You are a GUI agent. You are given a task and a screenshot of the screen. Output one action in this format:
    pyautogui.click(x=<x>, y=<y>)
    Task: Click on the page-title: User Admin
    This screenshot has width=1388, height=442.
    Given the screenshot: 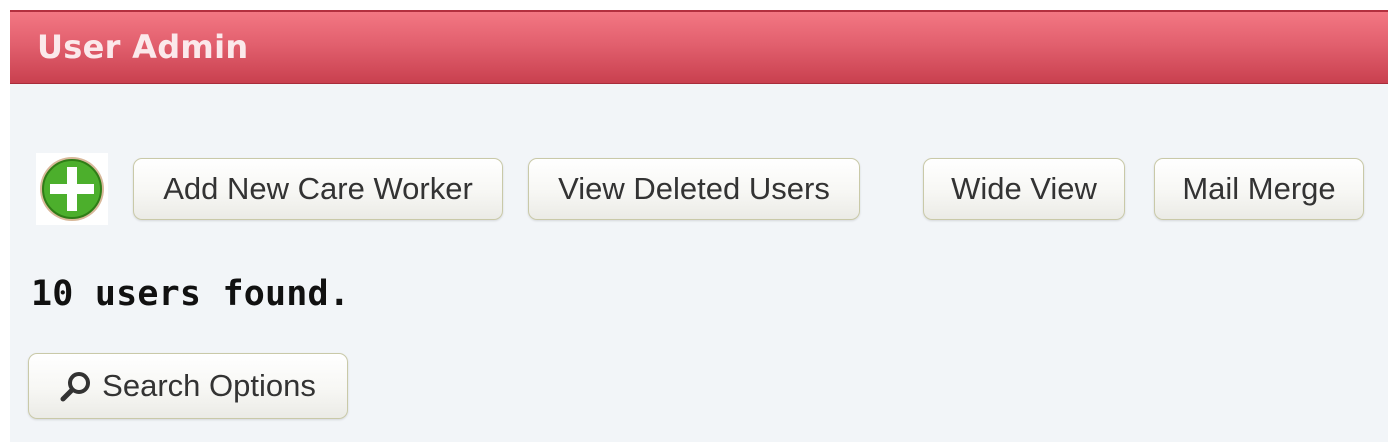 What is the action you would take?
    pyautogui.click(x=143, y=47)
    